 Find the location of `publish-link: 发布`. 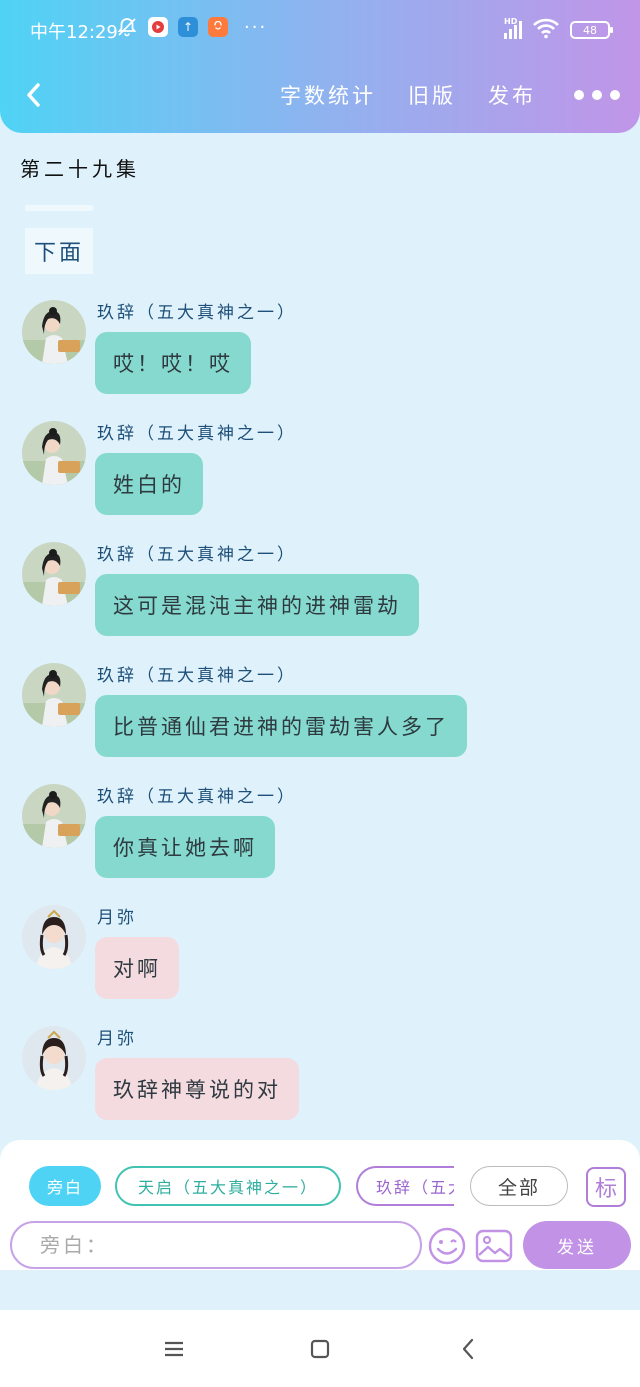

publish-link: 发布 is located at coordinates (512, 95).